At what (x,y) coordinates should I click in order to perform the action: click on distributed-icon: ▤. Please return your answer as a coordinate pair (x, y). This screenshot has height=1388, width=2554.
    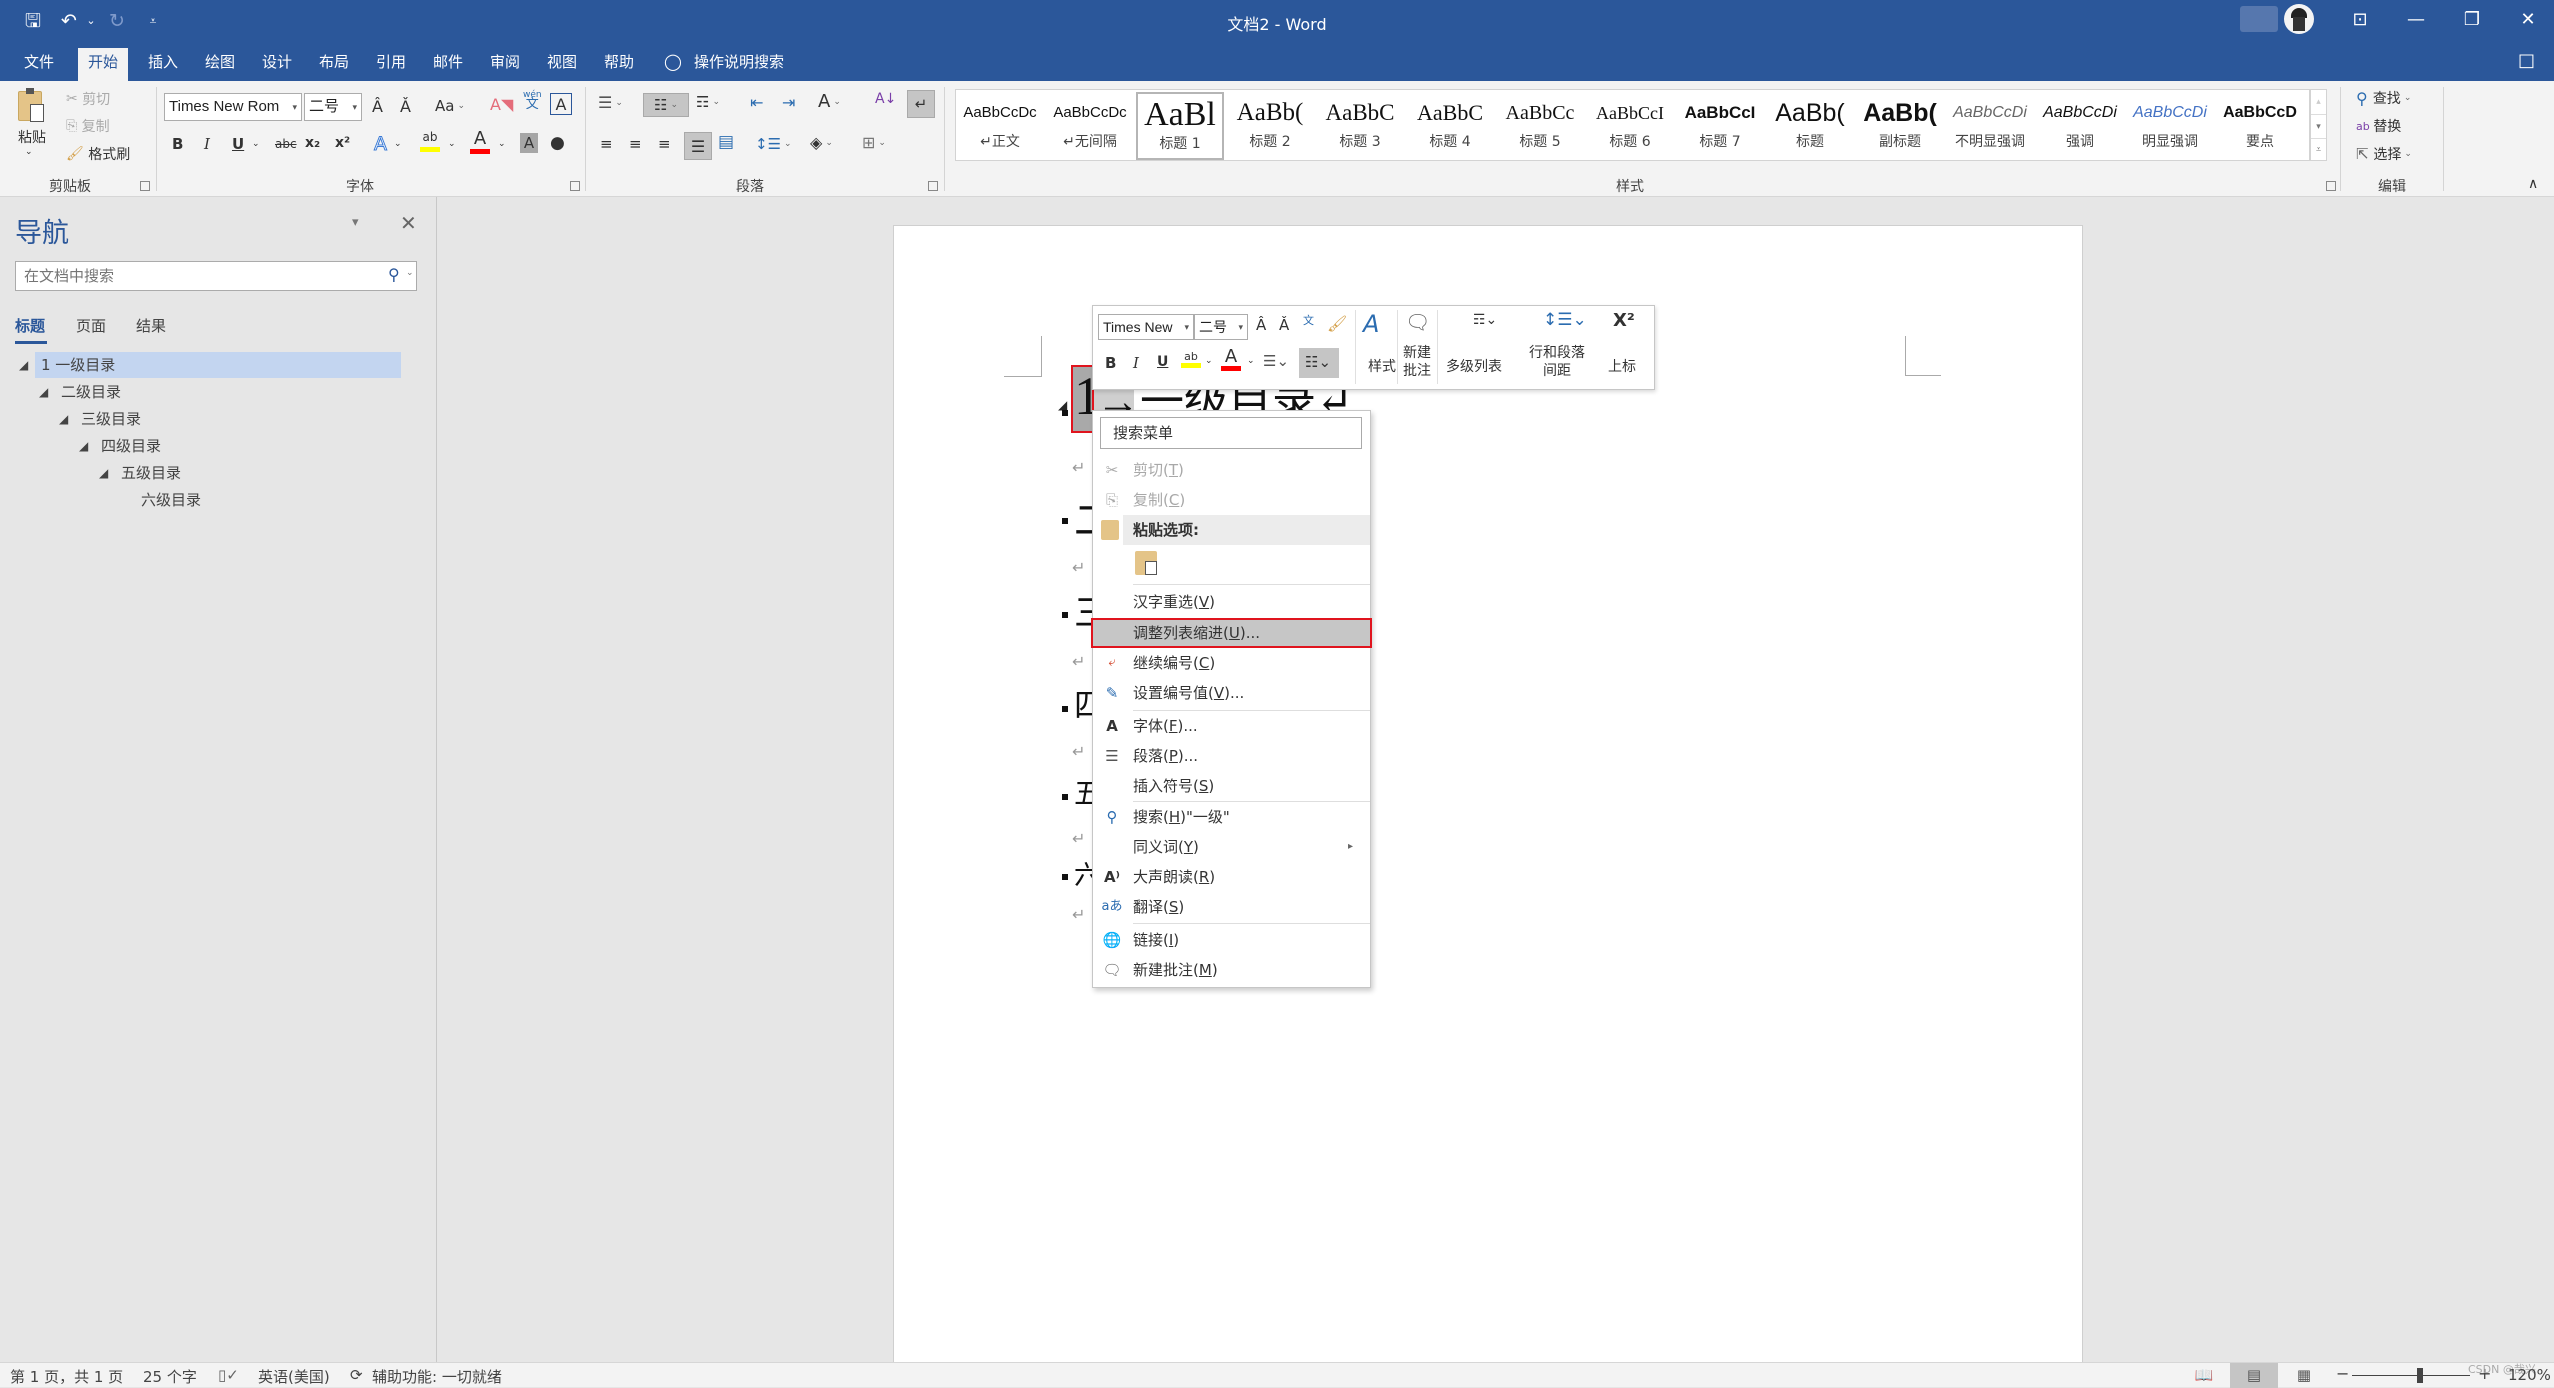
    Looking at the image, I should click on (726, 142).